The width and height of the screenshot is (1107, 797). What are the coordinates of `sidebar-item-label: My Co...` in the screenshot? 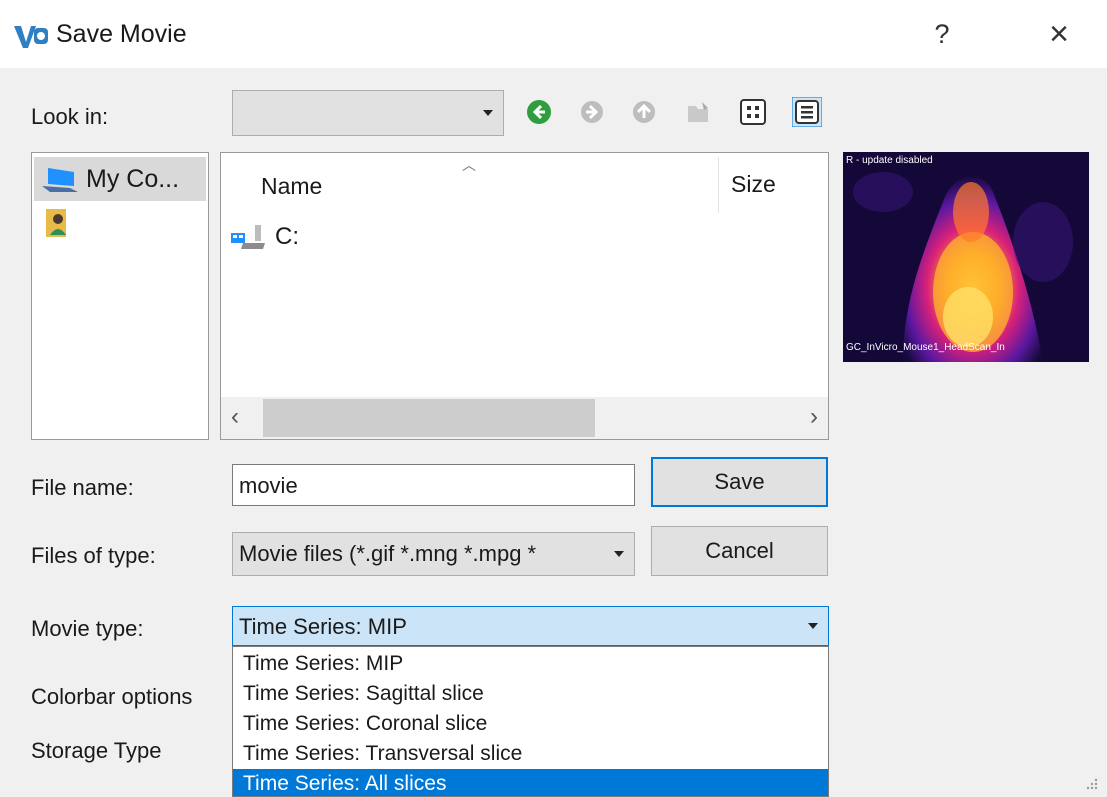 It's located at (133, 179).